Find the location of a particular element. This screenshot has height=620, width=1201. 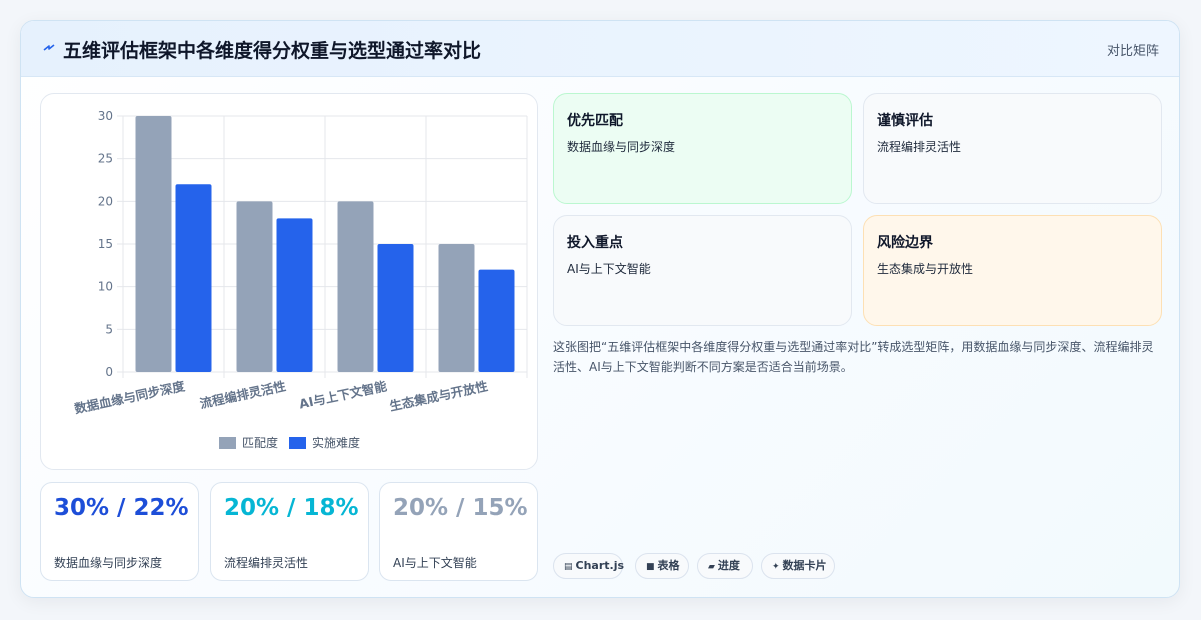

view-tag: 对比矩阵 is located at coordinates (1132, 51).